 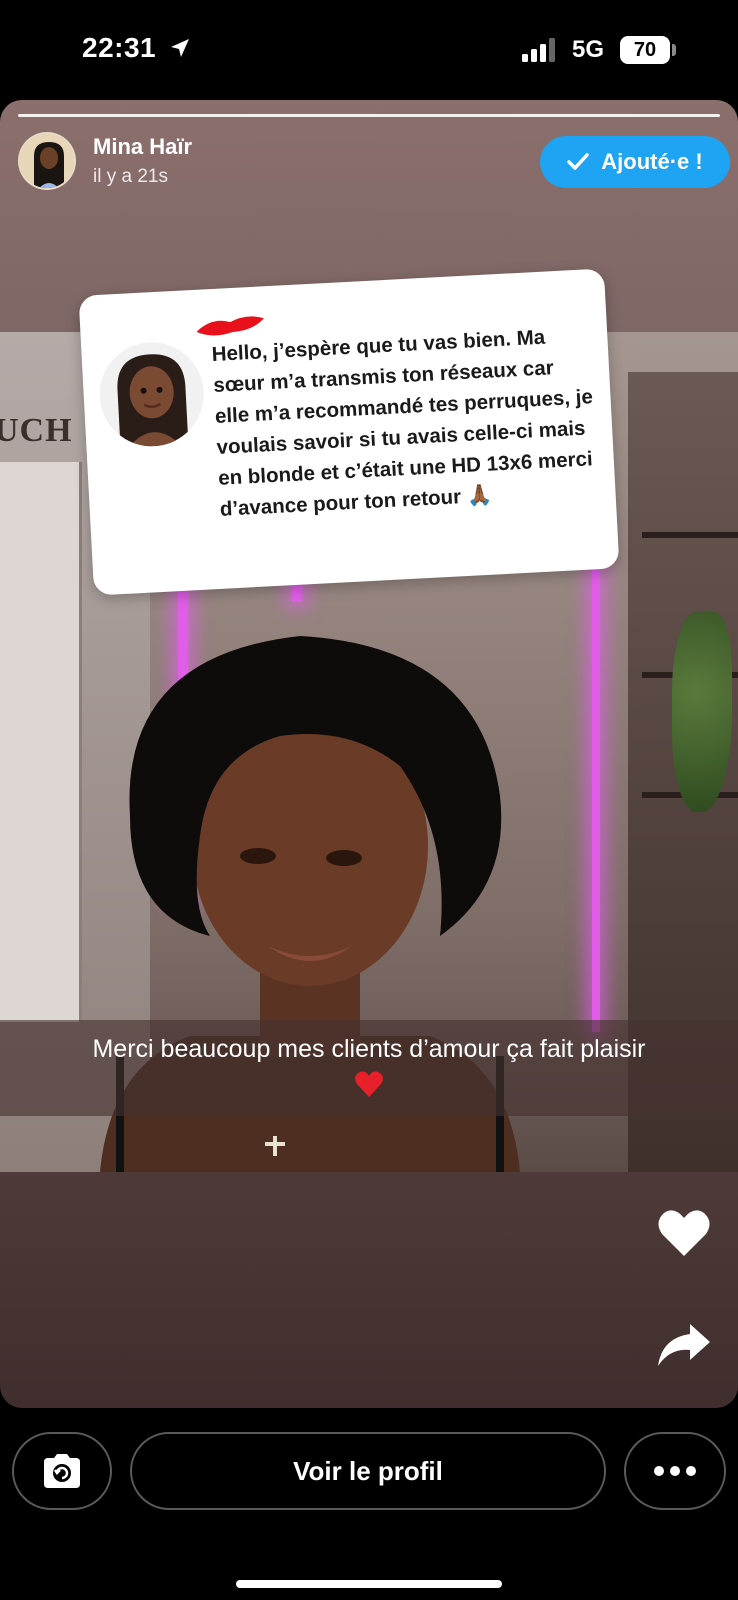 I want to click on network-type: 5G, so click(x=588, y=49).